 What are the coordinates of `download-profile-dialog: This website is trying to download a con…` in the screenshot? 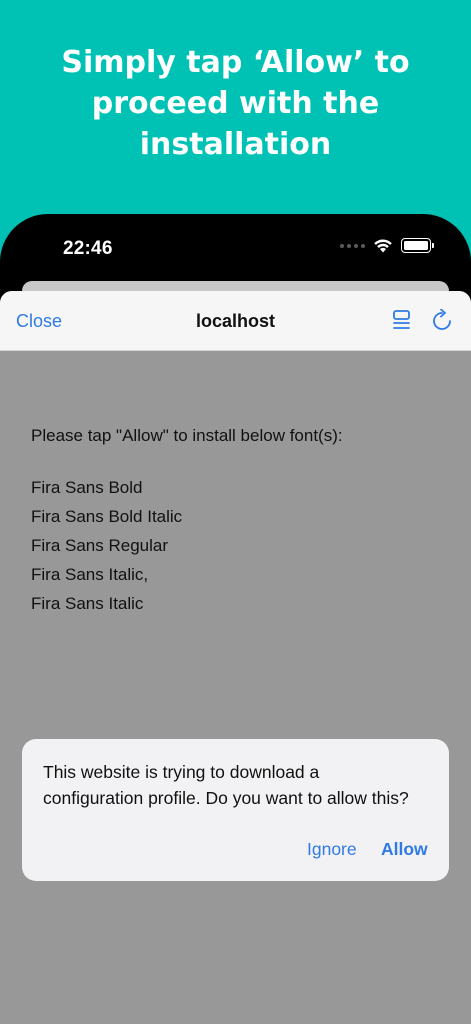 It's located at (235, 810).